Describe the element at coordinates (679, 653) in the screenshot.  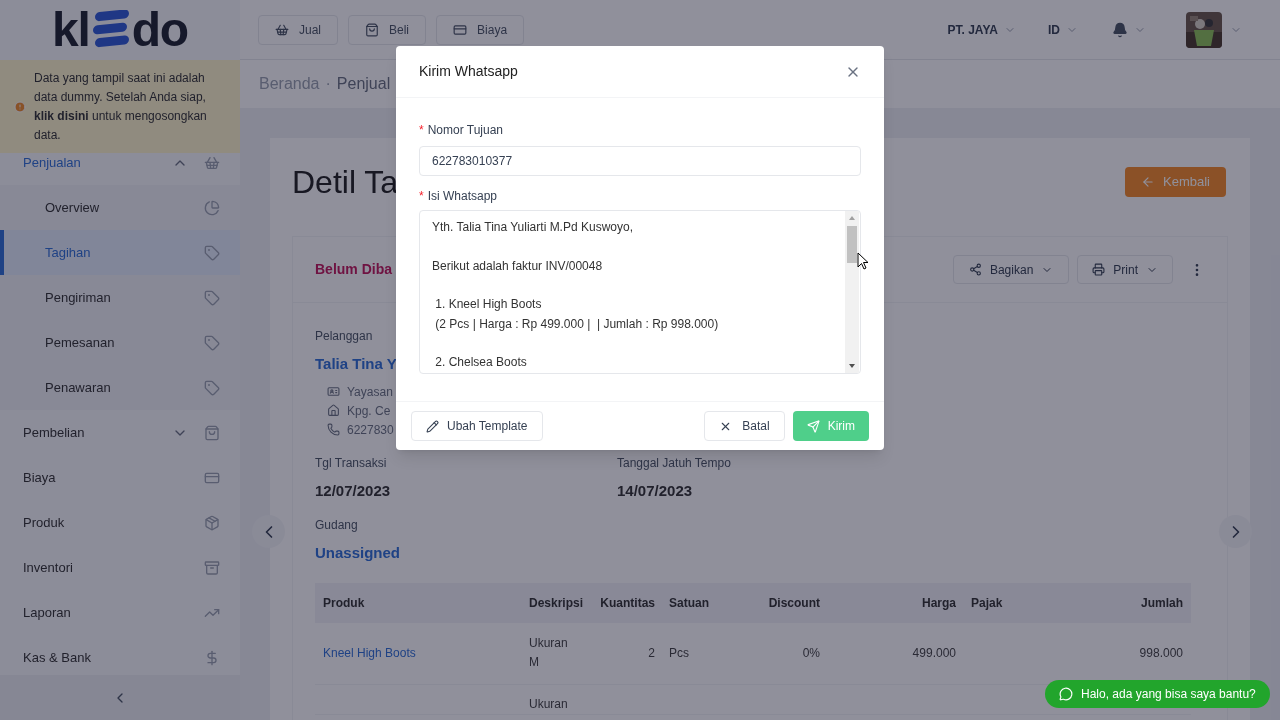
I see `table-cell-text: Pcs` at that location.